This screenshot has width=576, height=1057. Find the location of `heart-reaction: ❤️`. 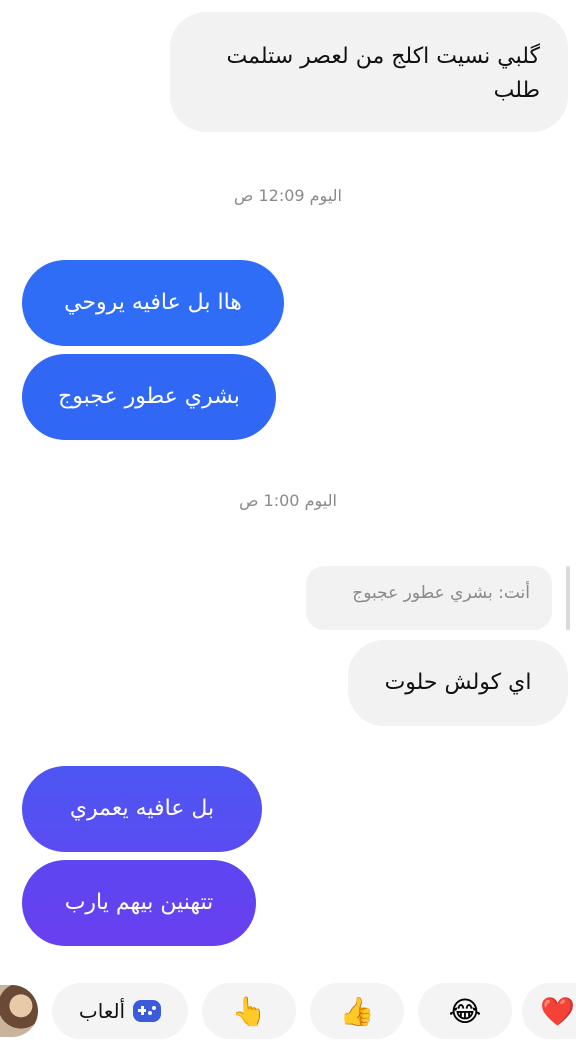

heart-reaction: ❤️ is located at coordinates (549, 1011).